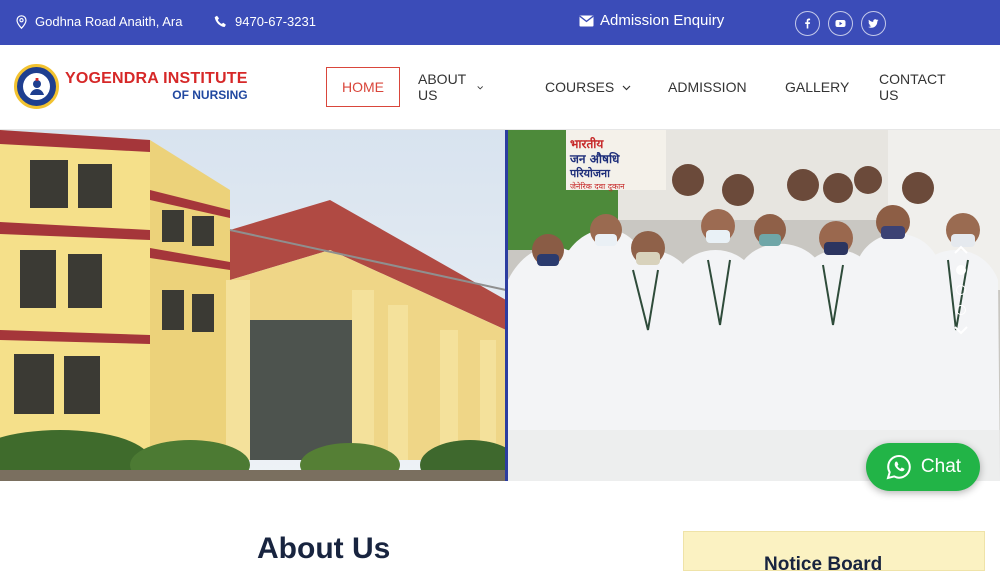 The image size is (1000, 576). I want to click on hero-sign-line-3: परियोजना, so click(590, 173).